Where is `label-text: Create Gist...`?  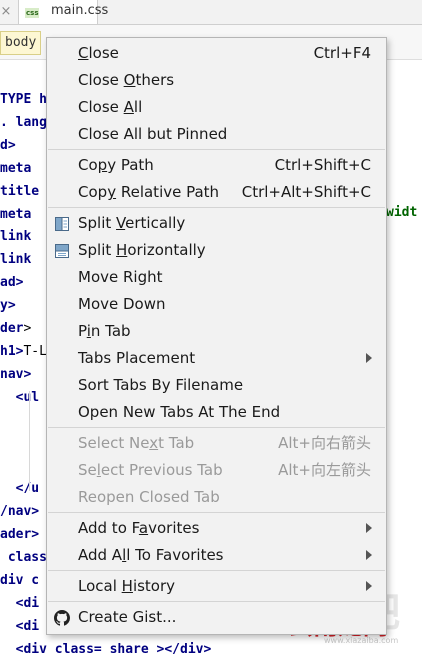 label-text: Create Gist... is located at coordinates (127, 617).